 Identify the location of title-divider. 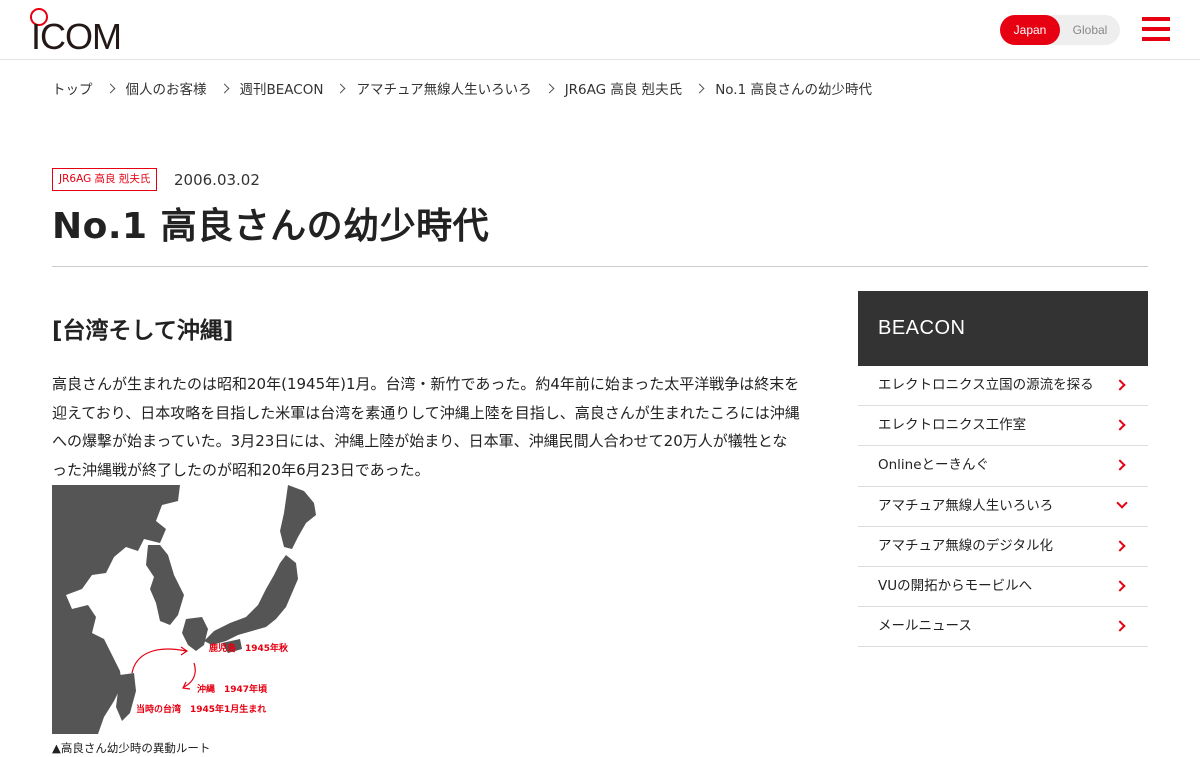
(600, 266).